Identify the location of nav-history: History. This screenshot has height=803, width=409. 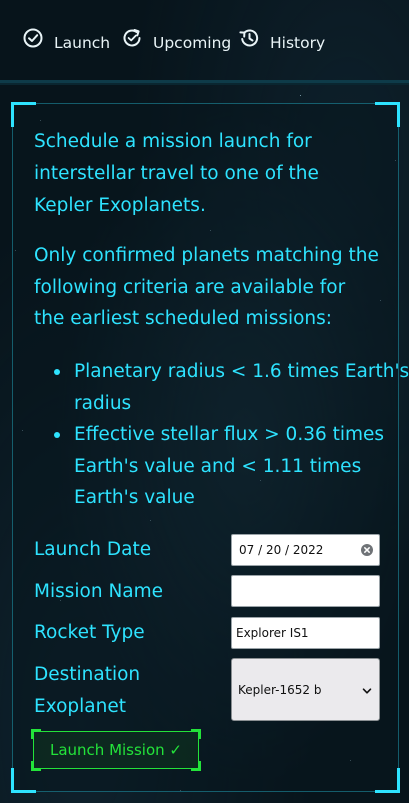
(281, 38).